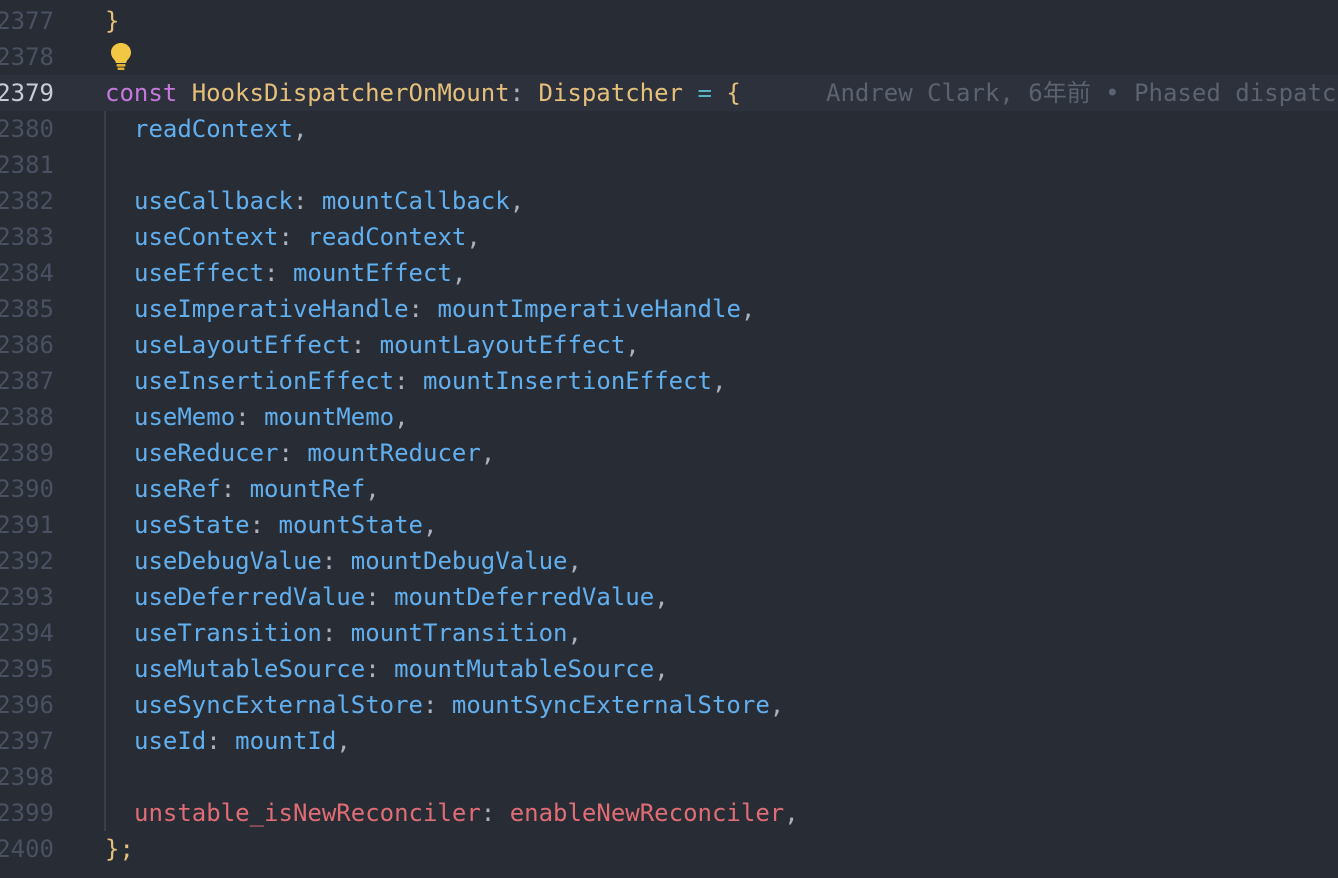 The image size is (1338, 878). What do you see at coordinates (669, 489) in the screenshot?
I see `code-line-2390: 2390 useRef: mountRef,` at bounding box center [669, 489].